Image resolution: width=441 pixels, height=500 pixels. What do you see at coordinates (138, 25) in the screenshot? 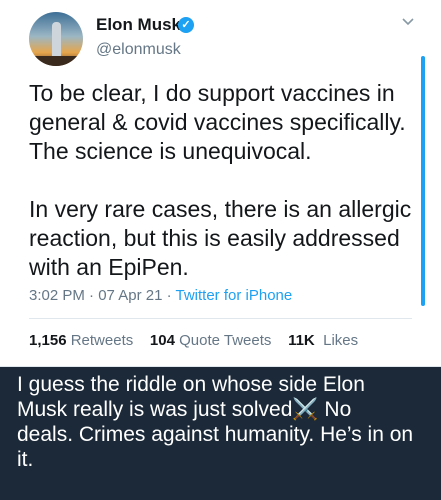
I see `author-name: Elon Musk` at bounding box center [138, 25].